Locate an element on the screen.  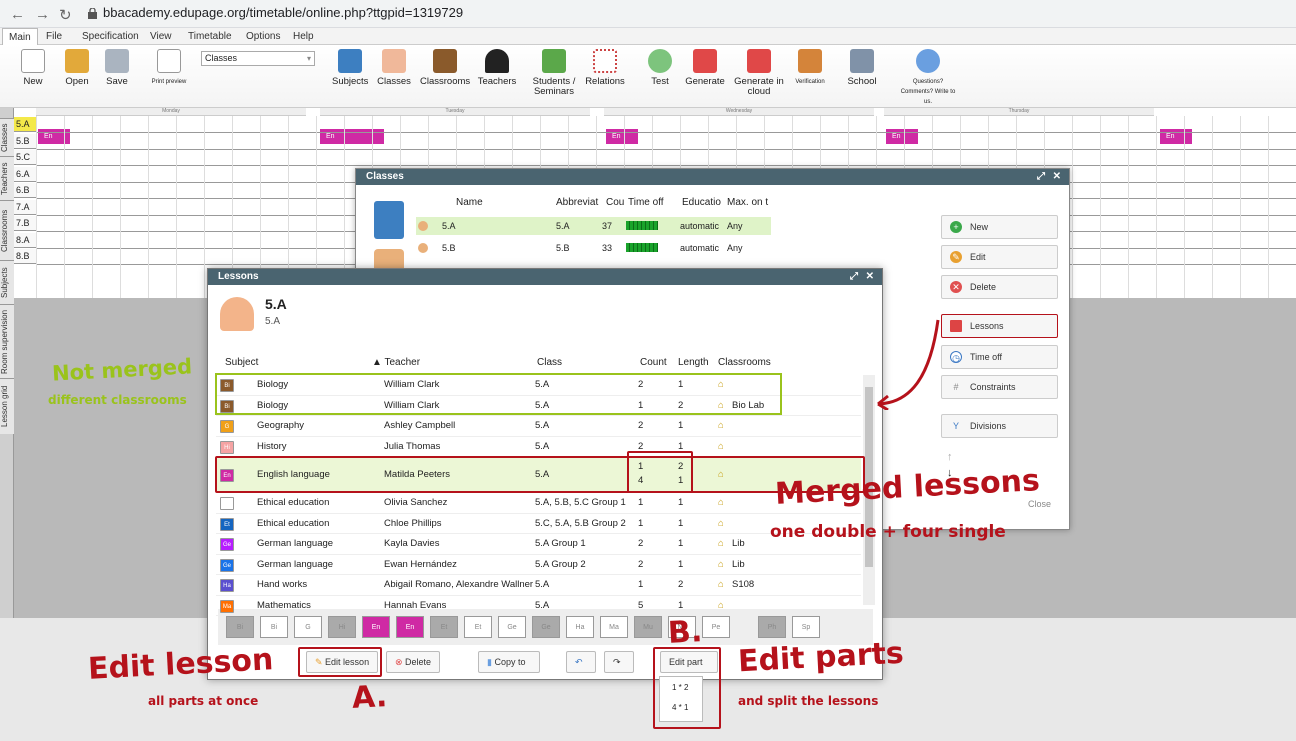
back-icon: ← is located at coordinates (17, 14).